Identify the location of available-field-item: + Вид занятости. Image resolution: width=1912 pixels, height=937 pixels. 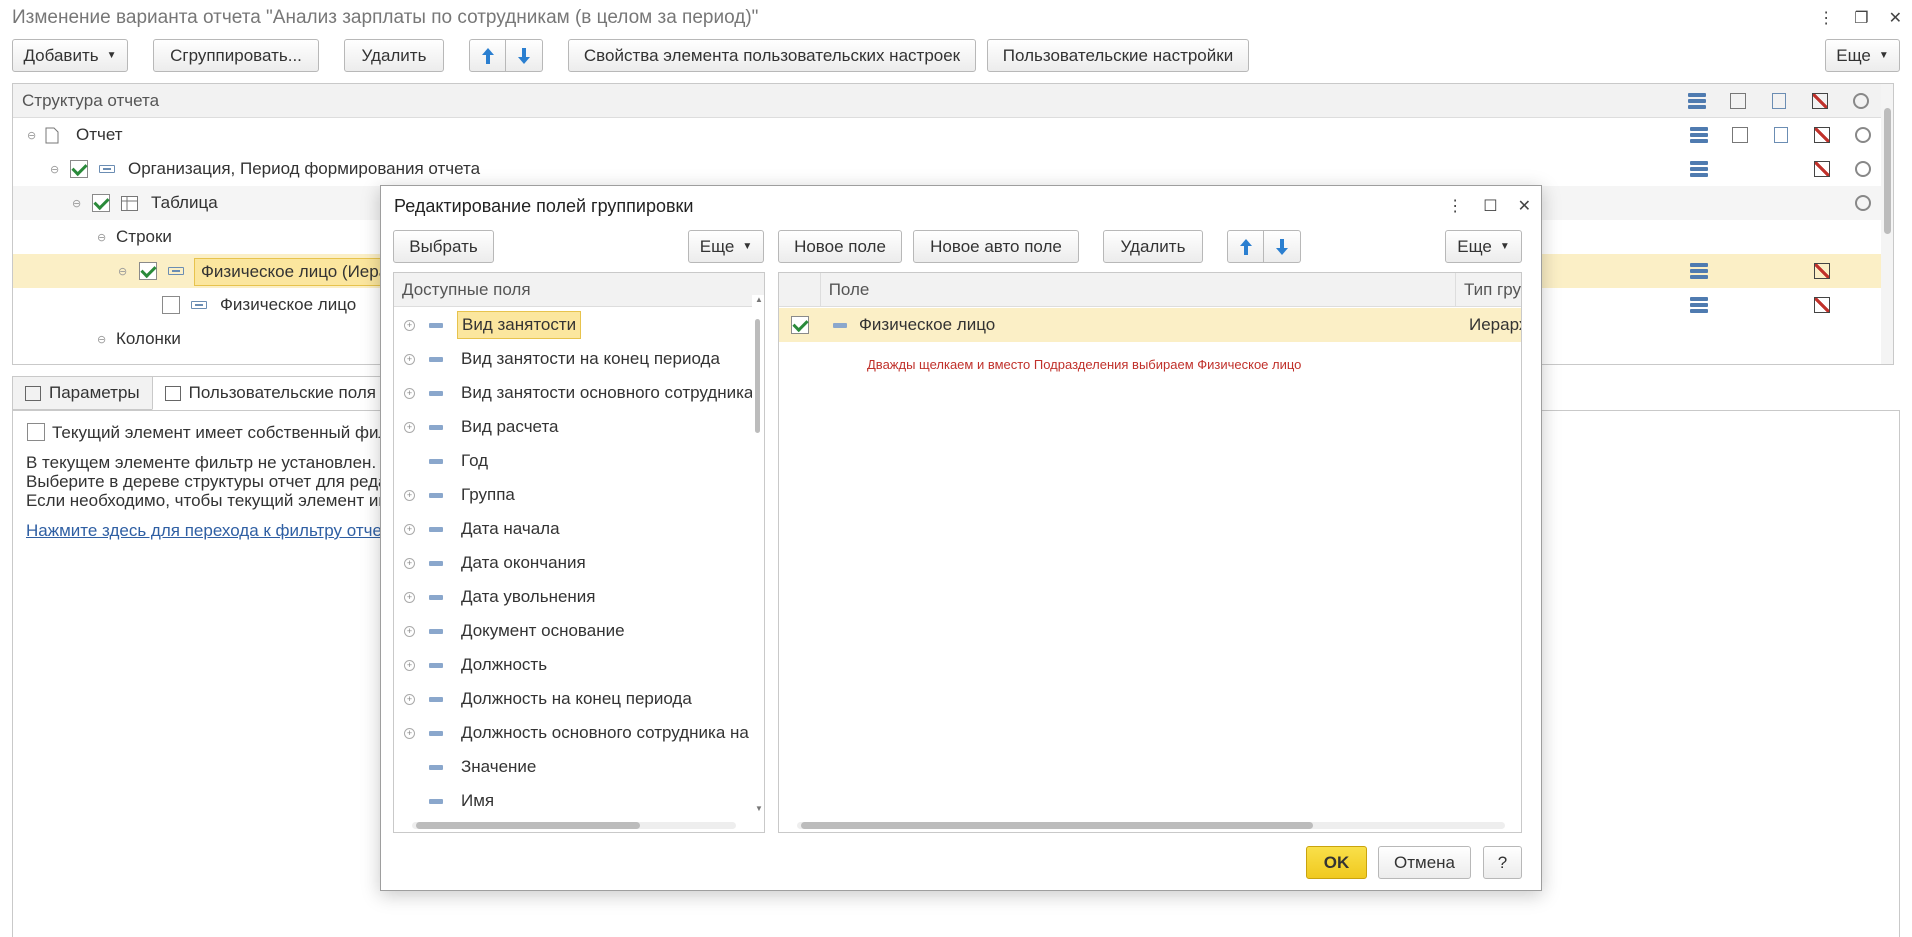
(574, 325).